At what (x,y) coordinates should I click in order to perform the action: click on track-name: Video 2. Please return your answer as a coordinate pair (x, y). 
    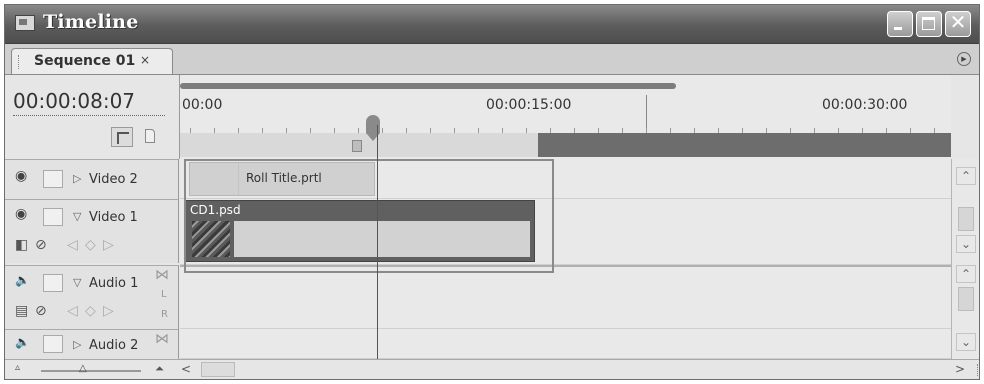
    Looking at the image, I should click on (113, 179).